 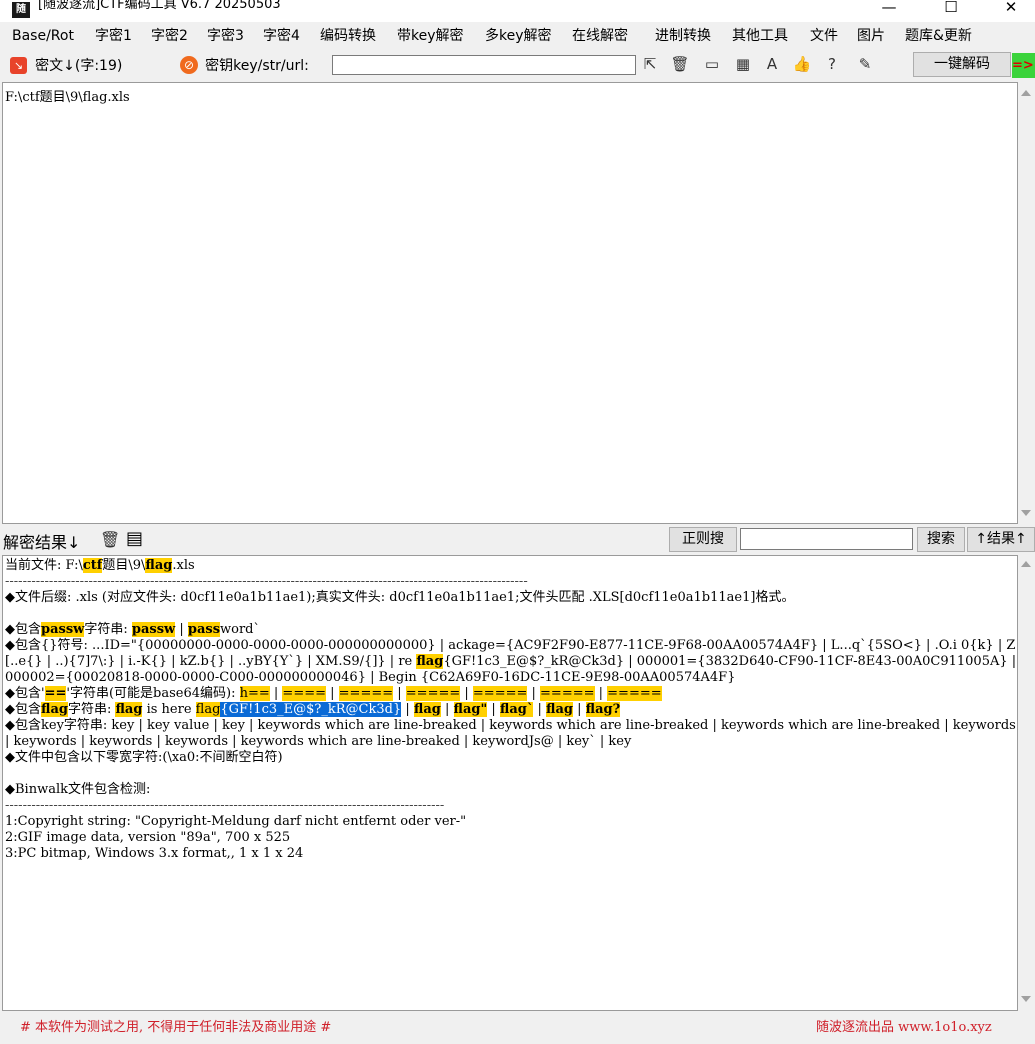 What do you see at coordinates (865, 64) in the screenshot?
I see `edit-icon: ✎` at bounding box center [865, 64].